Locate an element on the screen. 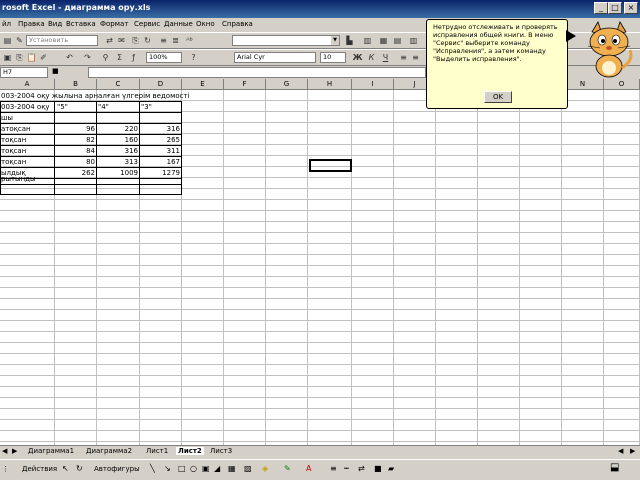 The width and height of the screenshot is (640, 480). comment-icon: ✉ is located at coordinates (121, 40).